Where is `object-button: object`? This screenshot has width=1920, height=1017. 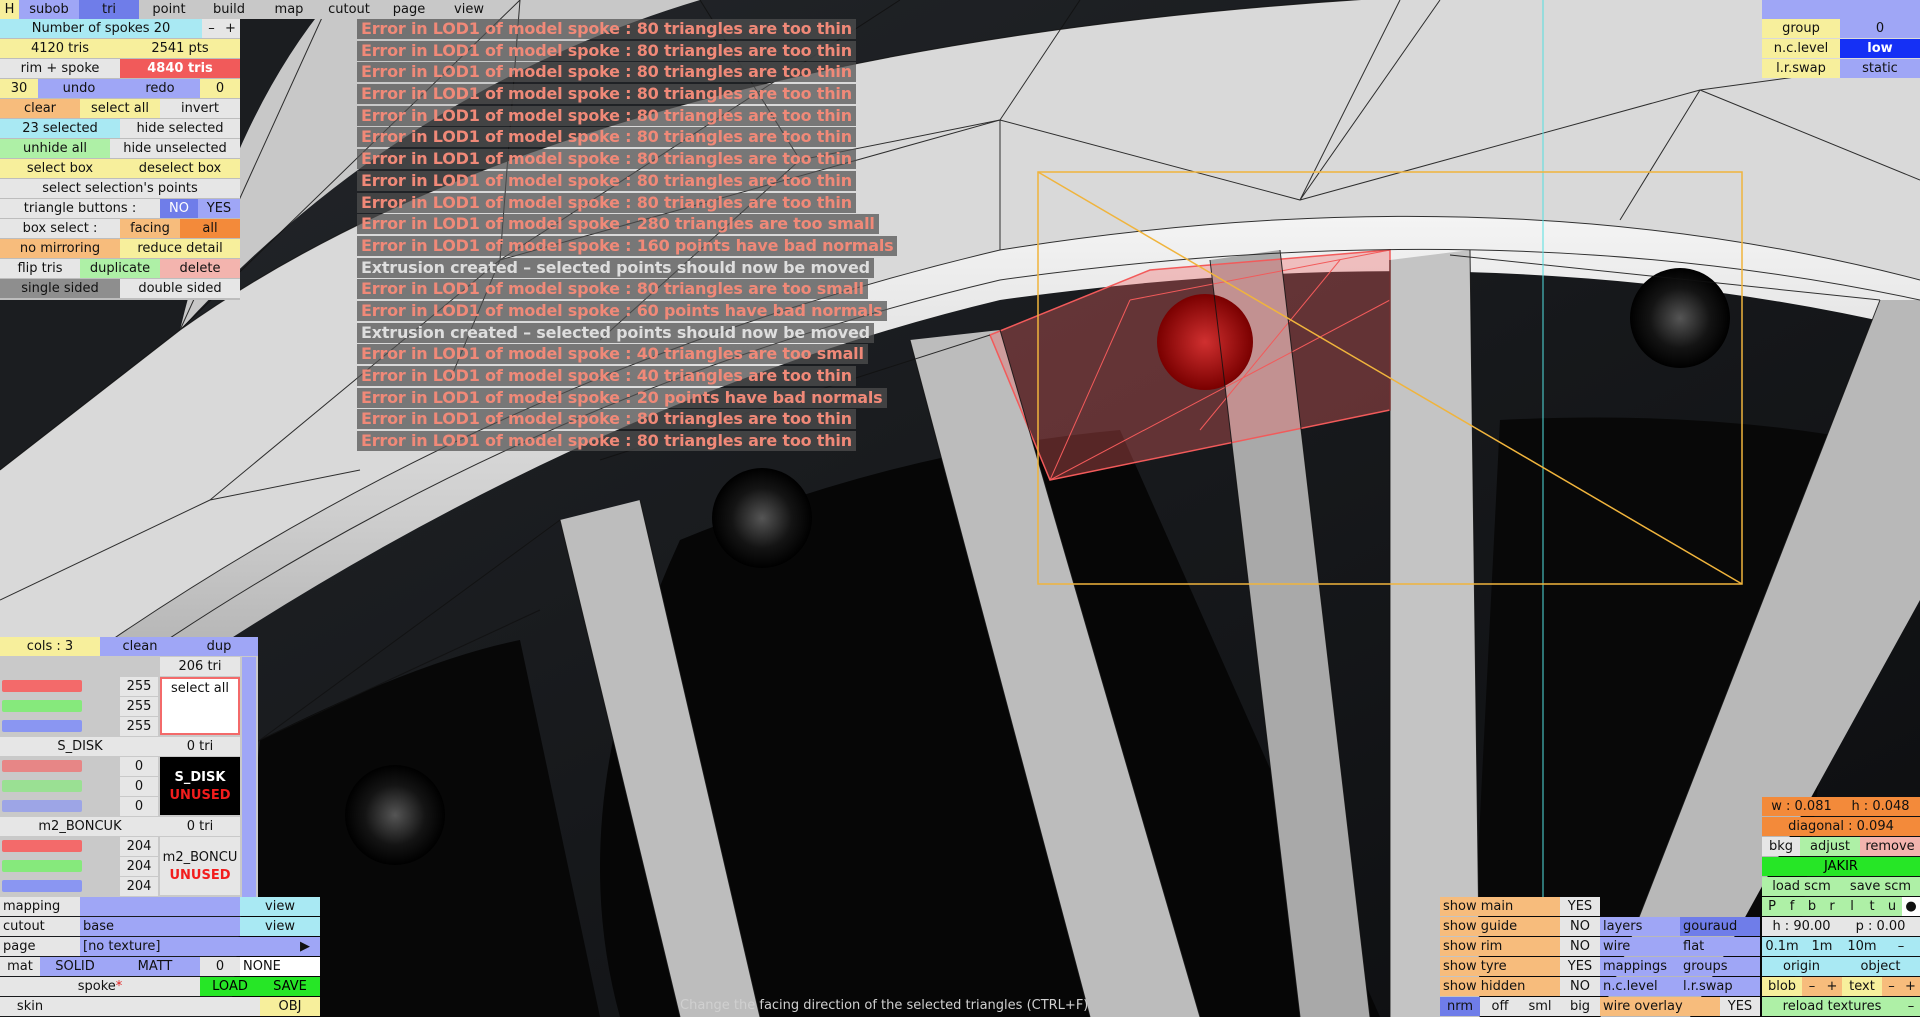
object-button: object is located at coordinates (1880, 966).